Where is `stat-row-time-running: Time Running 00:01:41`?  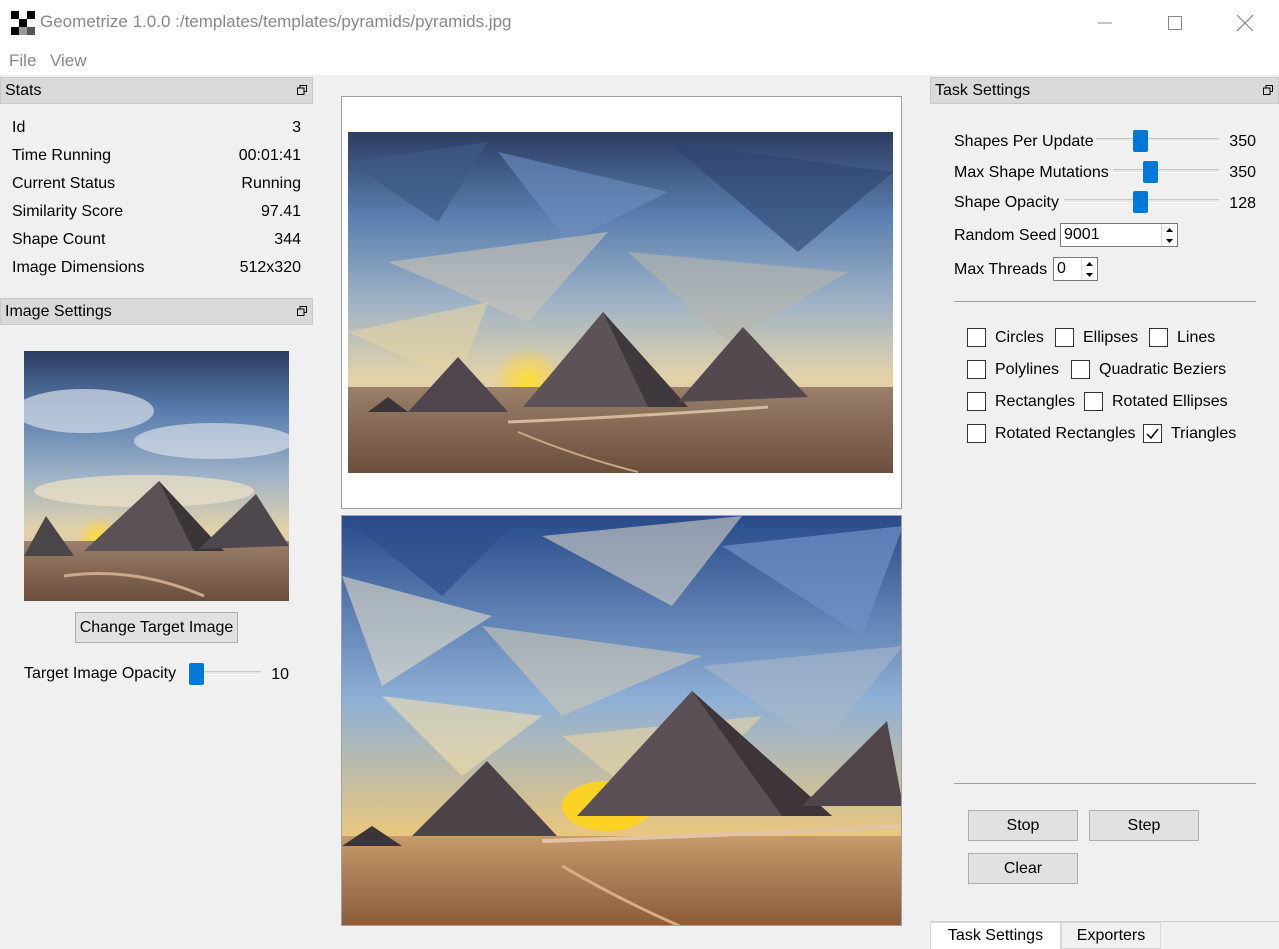 stat-row-time-running: Time Running 00:01:41 is located at coordinates (156, 157).